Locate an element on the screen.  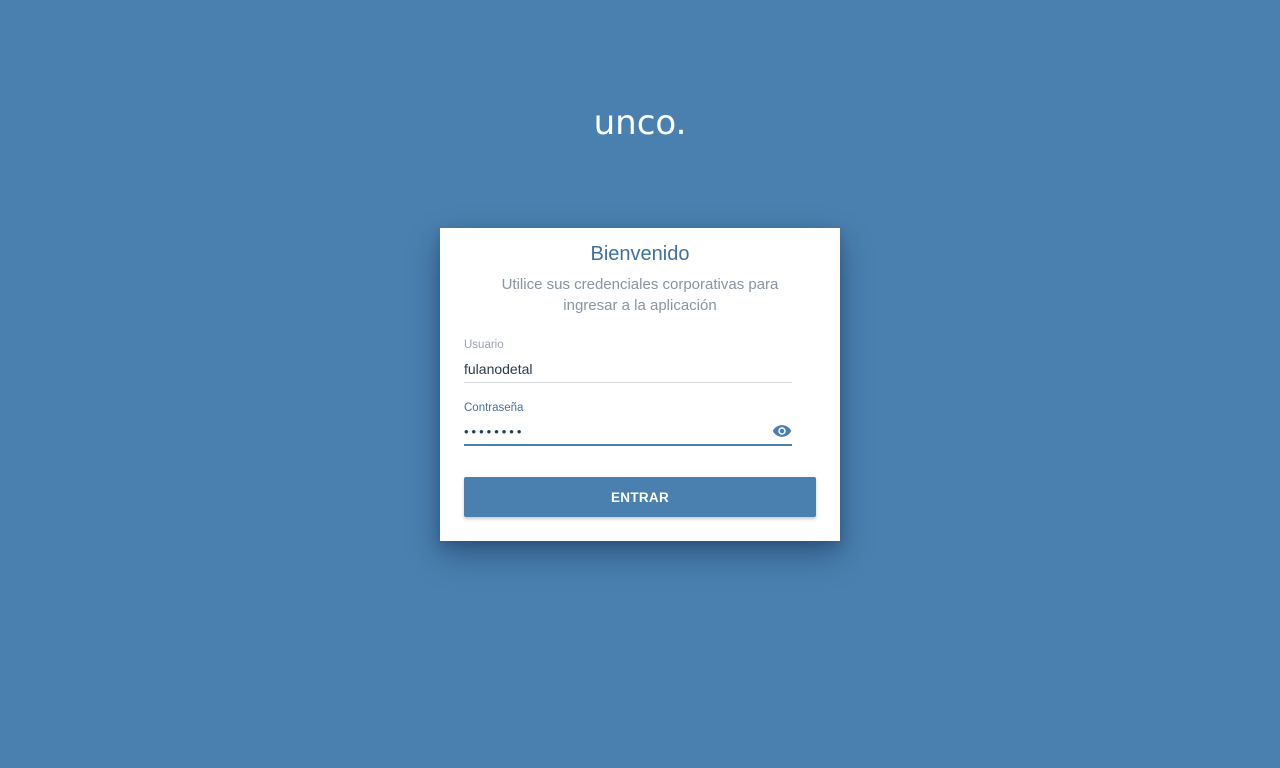
username-field: Usuario is located at coordinates (628, 360).